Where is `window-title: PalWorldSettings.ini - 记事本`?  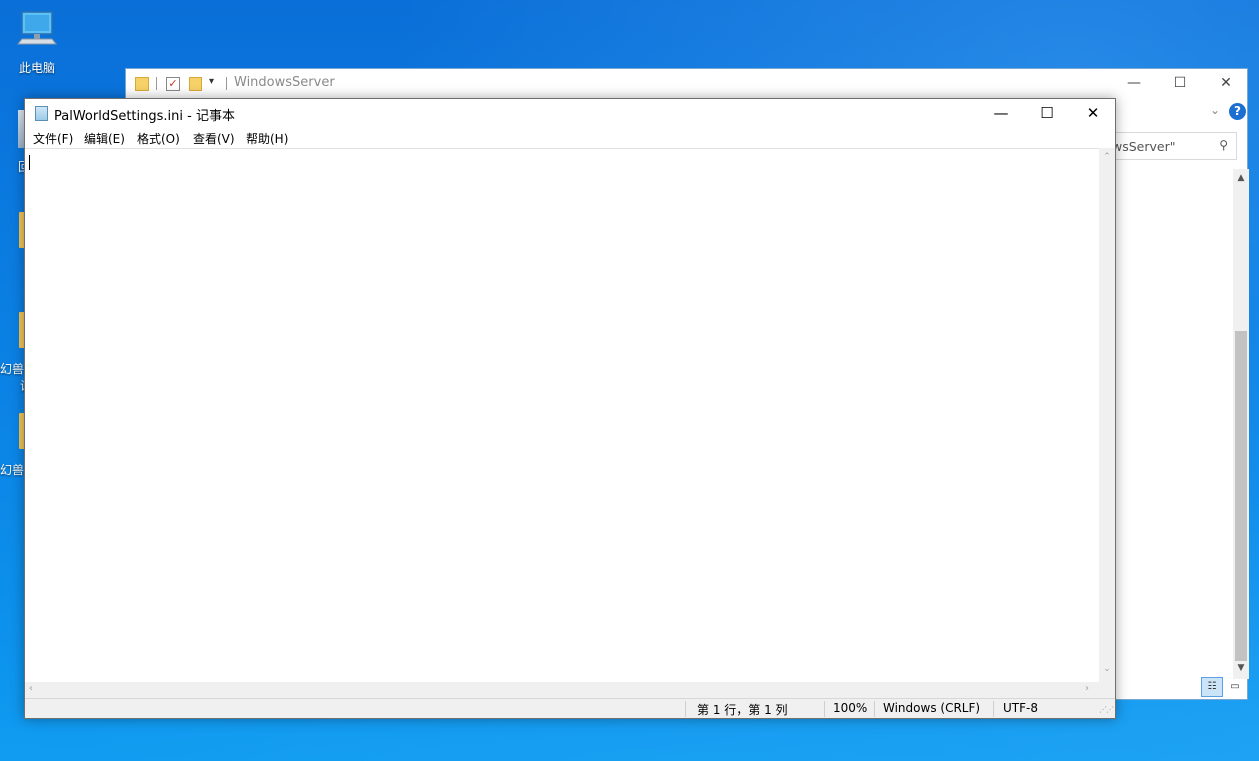
window-title: PalWorldSettings.ini - 记事本 is located at coordinates (144, 116).